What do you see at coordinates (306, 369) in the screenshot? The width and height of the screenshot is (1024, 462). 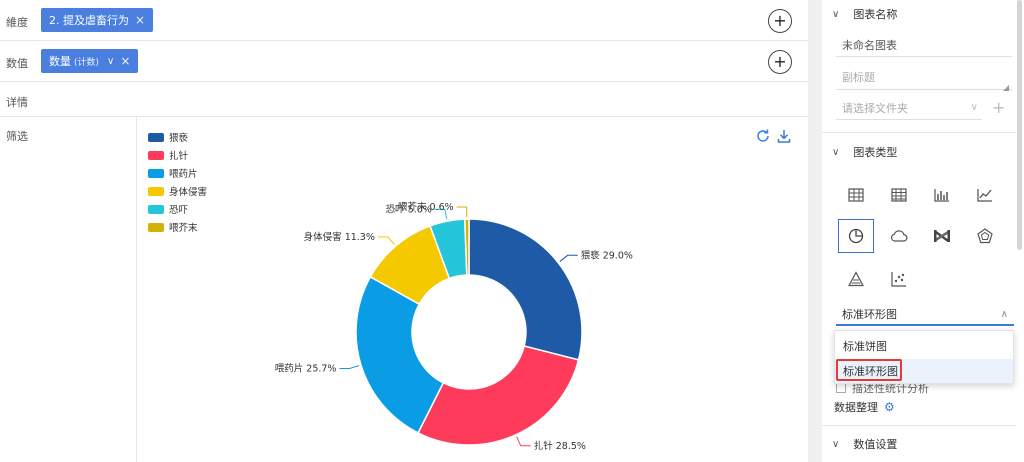 I see `slice-label: 喂药片 25.7%` at bounding box center [306, 369].